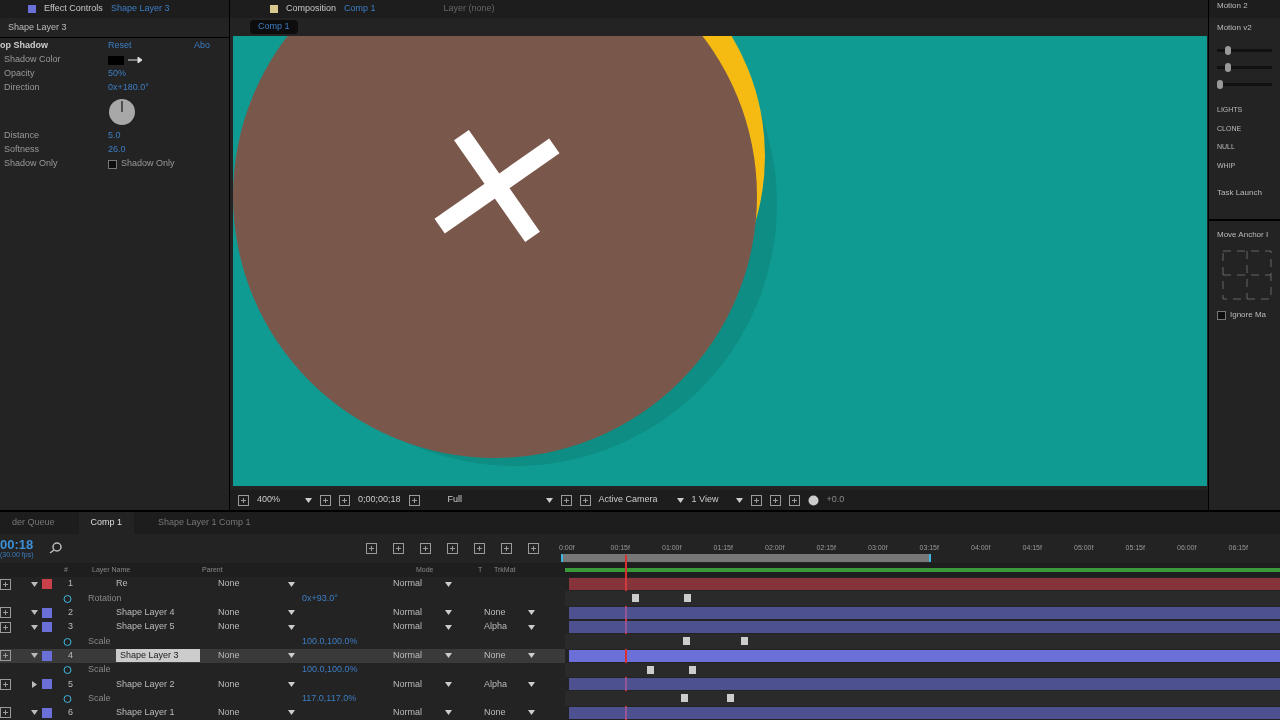 This screenshot has height=720, width=1280. I want to click on layer-name: Shape Layer 2, so click(158, 684).